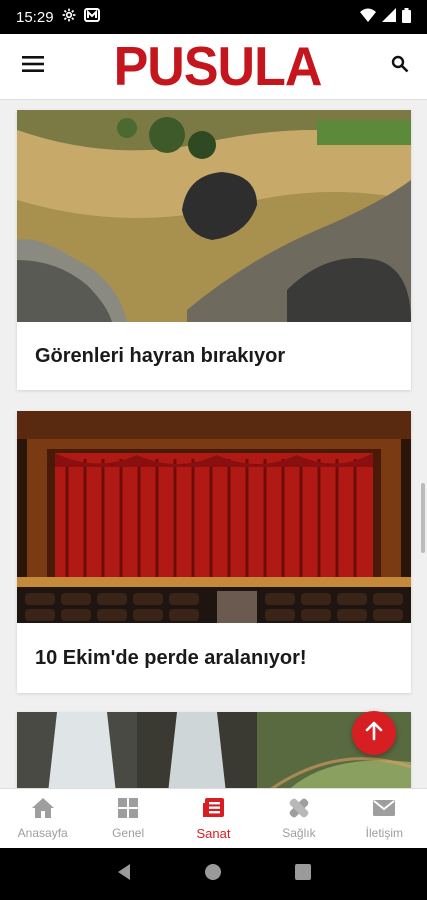  I want to click on nav-label: Genel, so click(128, 833).